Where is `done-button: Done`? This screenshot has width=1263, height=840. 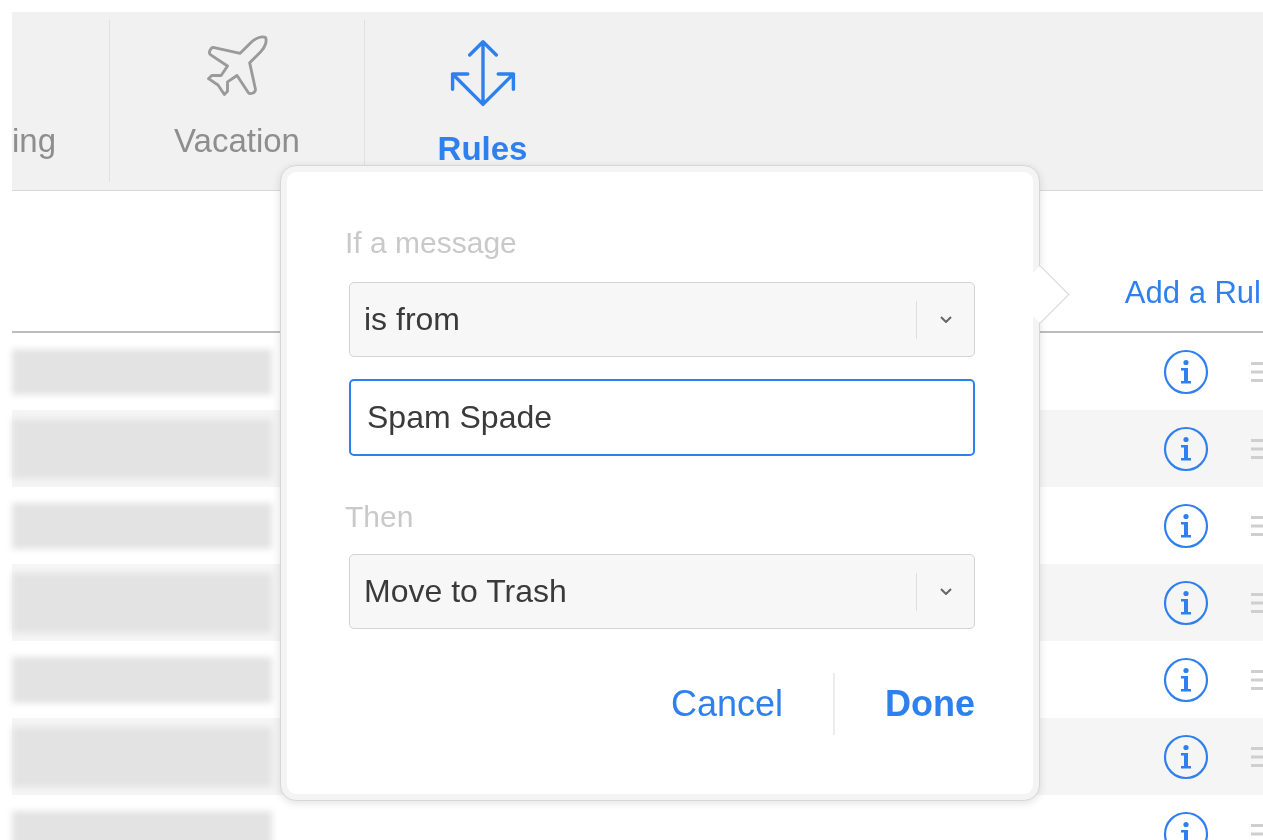 done-button: Done is located at coordinates (930, 704).